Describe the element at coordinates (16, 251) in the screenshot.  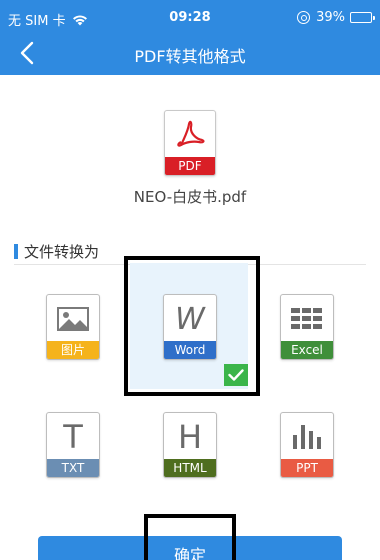
I see `section-accent-bar` at that location.